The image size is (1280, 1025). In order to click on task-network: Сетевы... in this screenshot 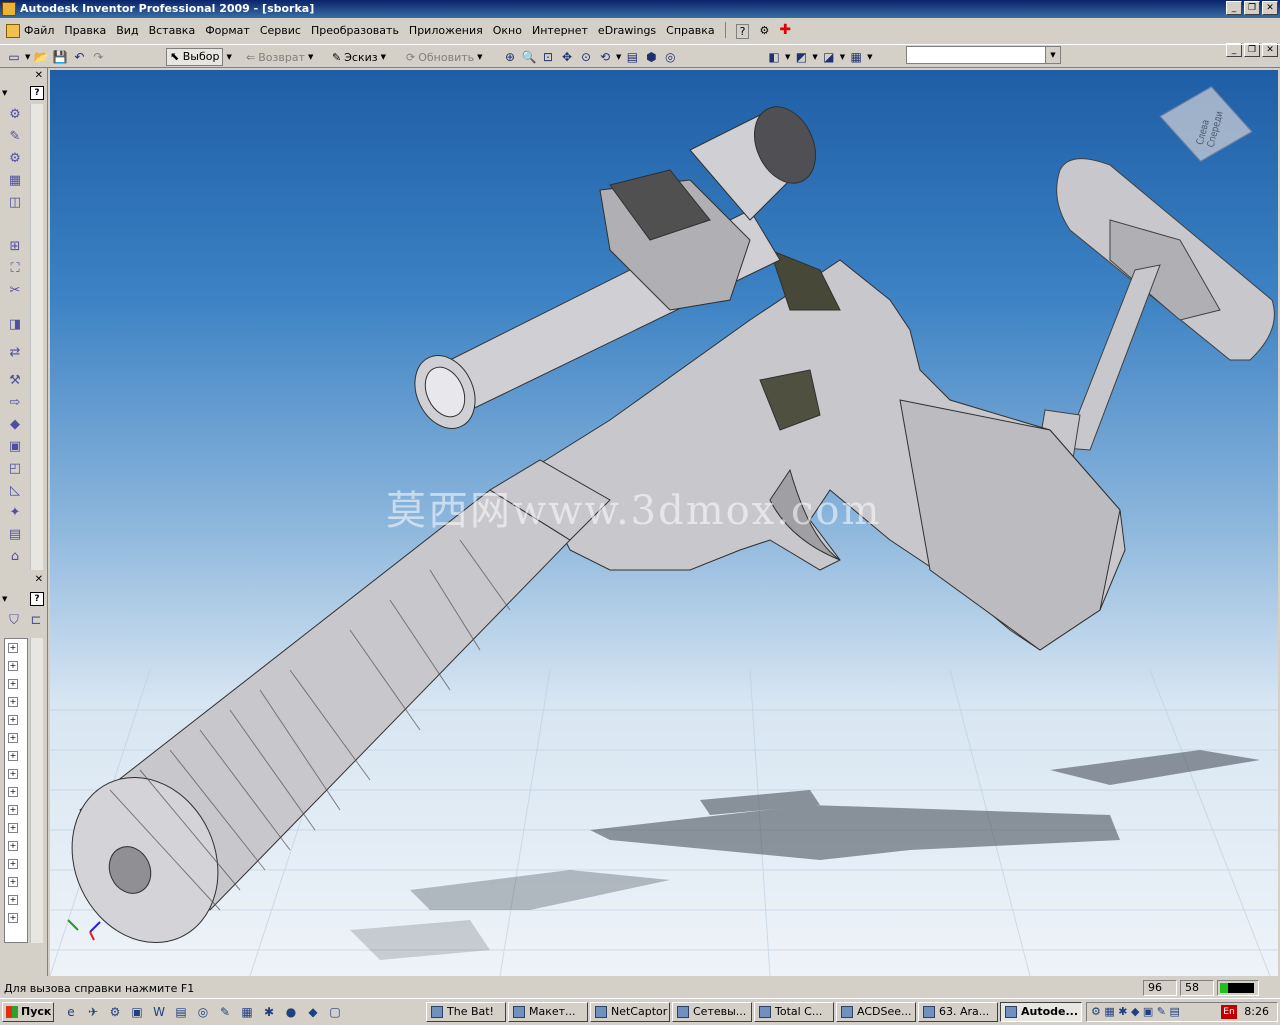, I will do `click(712, 1012)`.